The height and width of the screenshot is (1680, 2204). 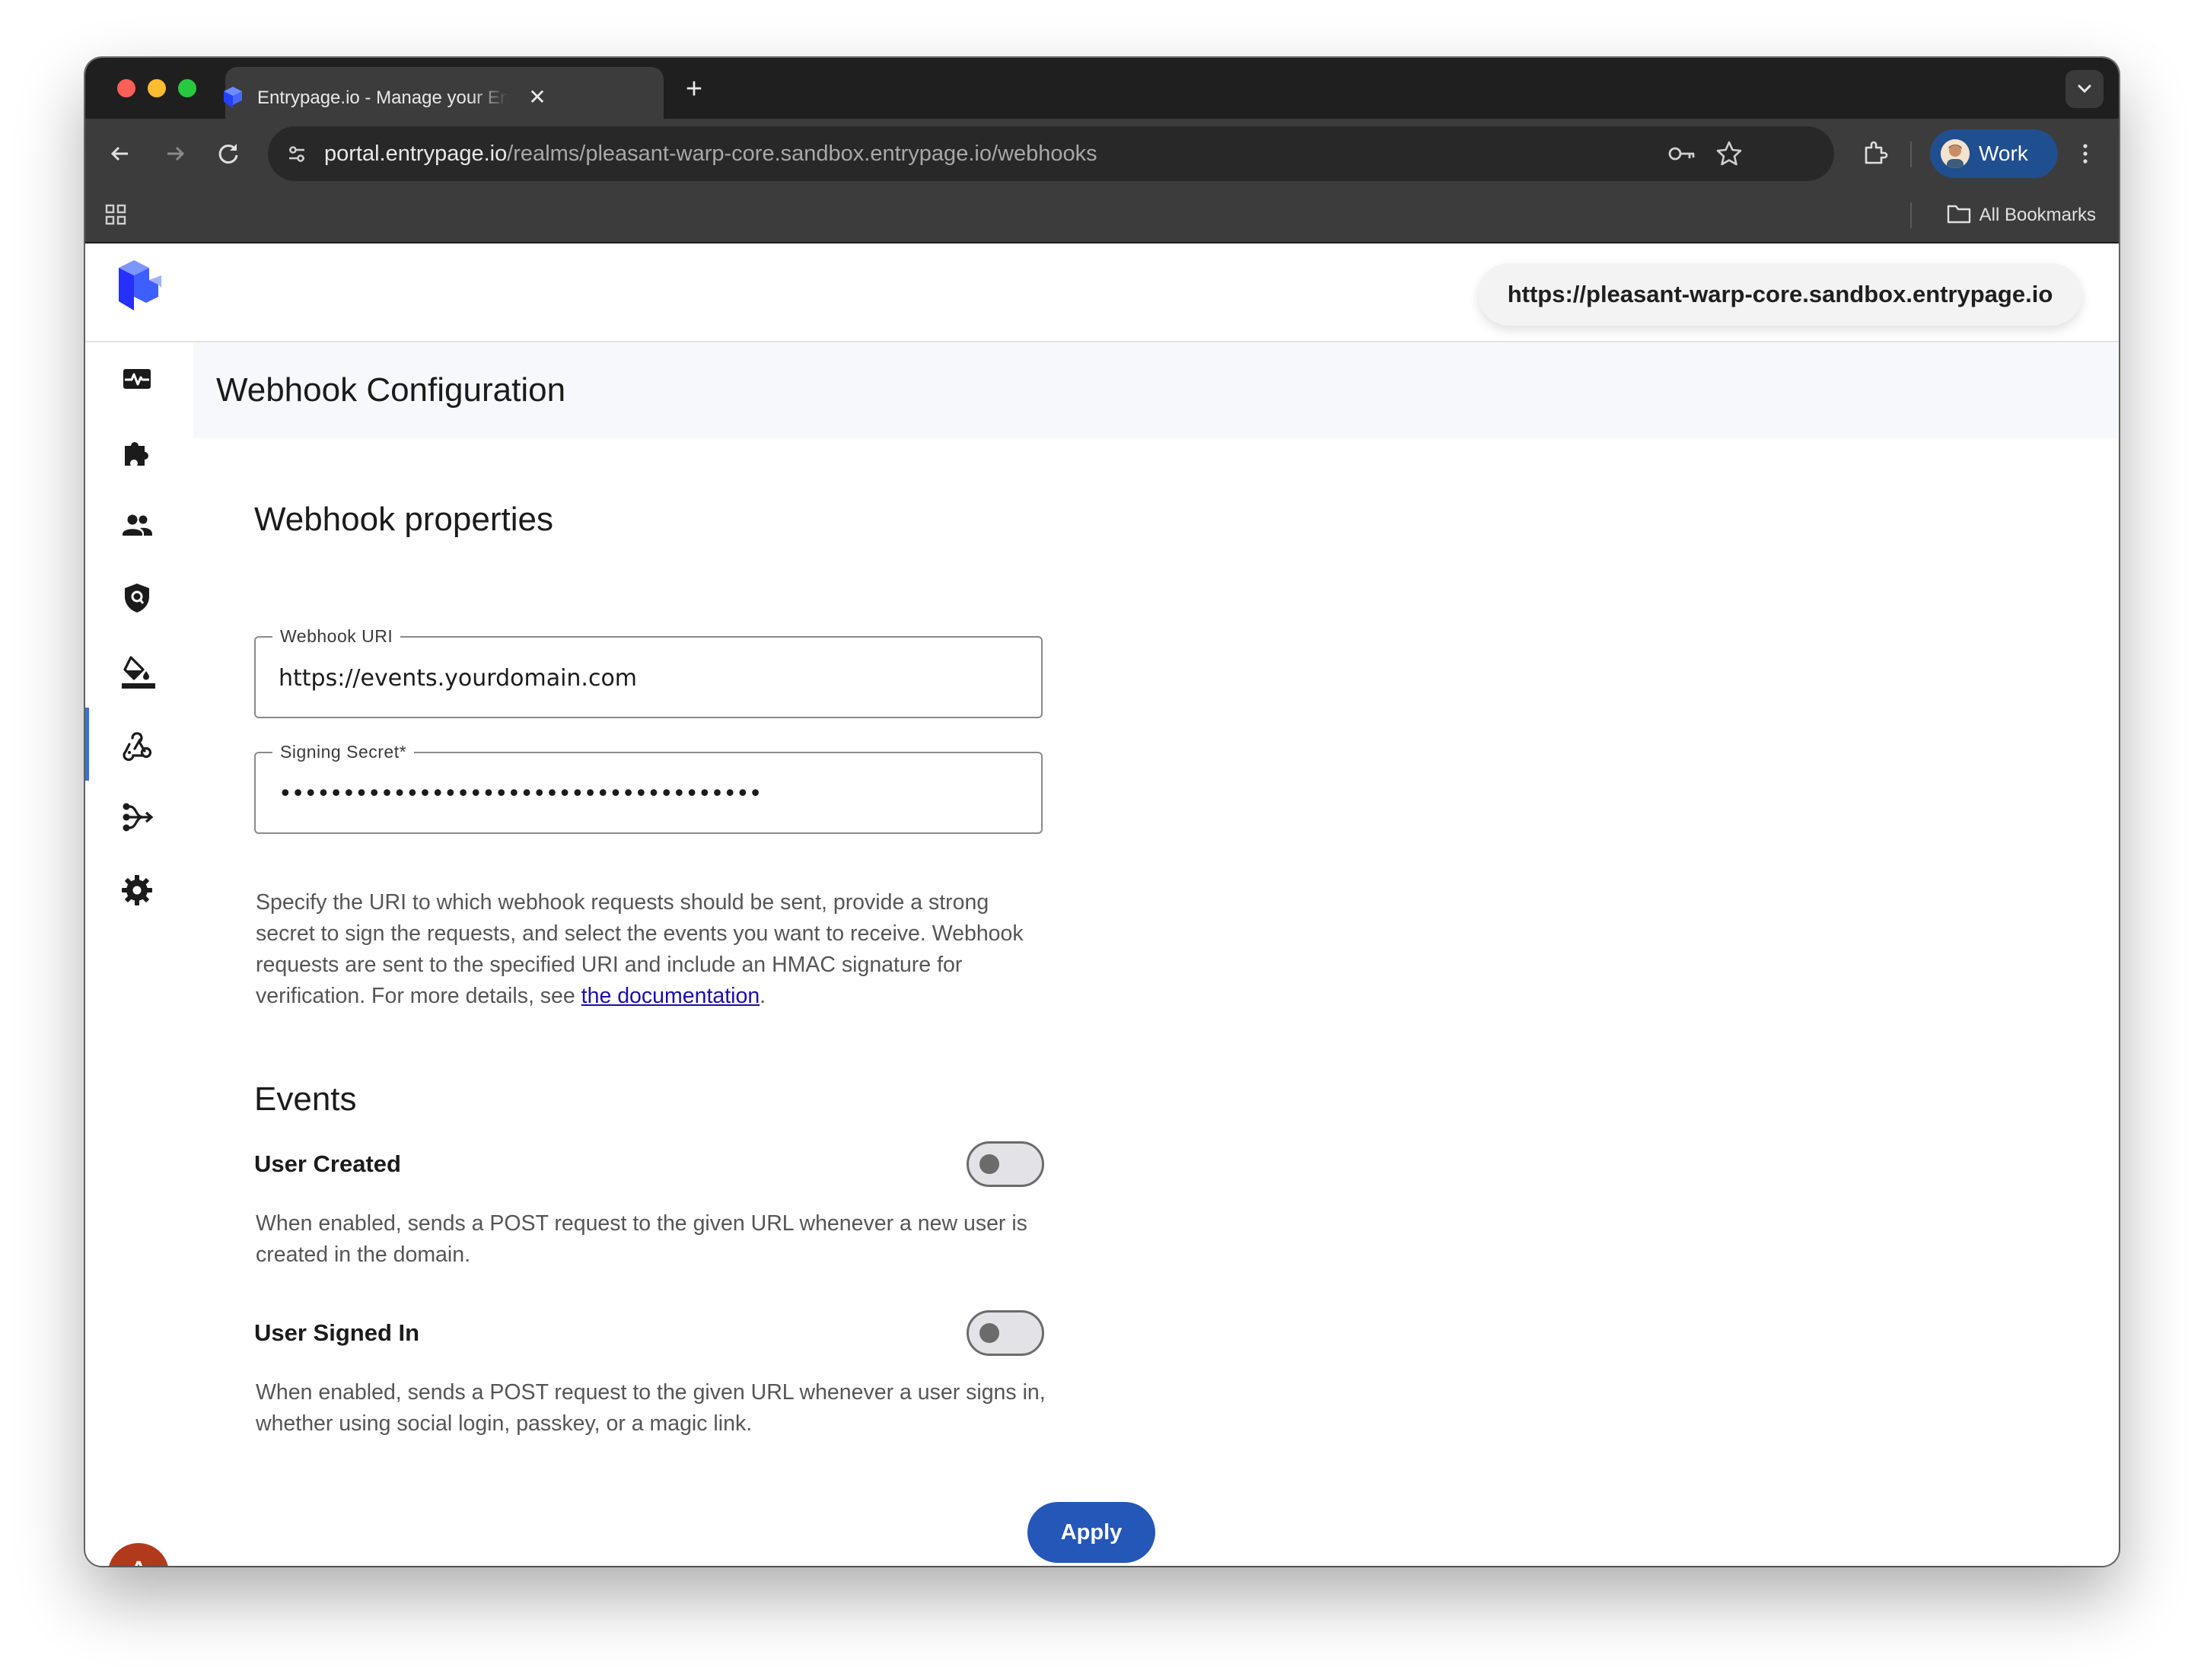 I want to click on gear-icon, so click(x=137, y=890).